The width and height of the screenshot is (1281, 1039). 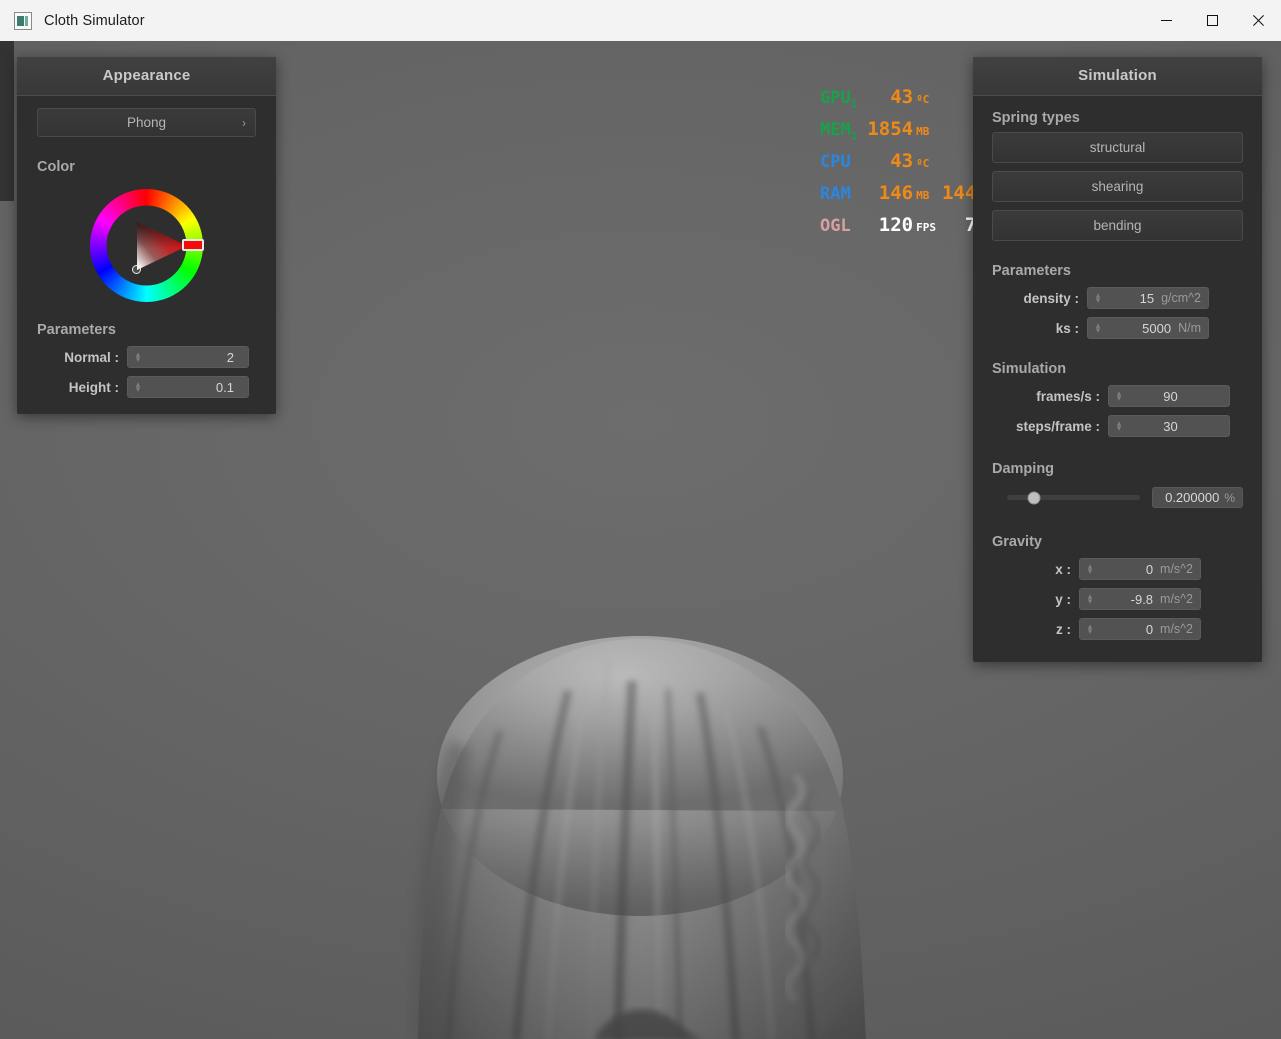 I want to click on appearance-panel-header: Appearance, so click(x=146, y=76).